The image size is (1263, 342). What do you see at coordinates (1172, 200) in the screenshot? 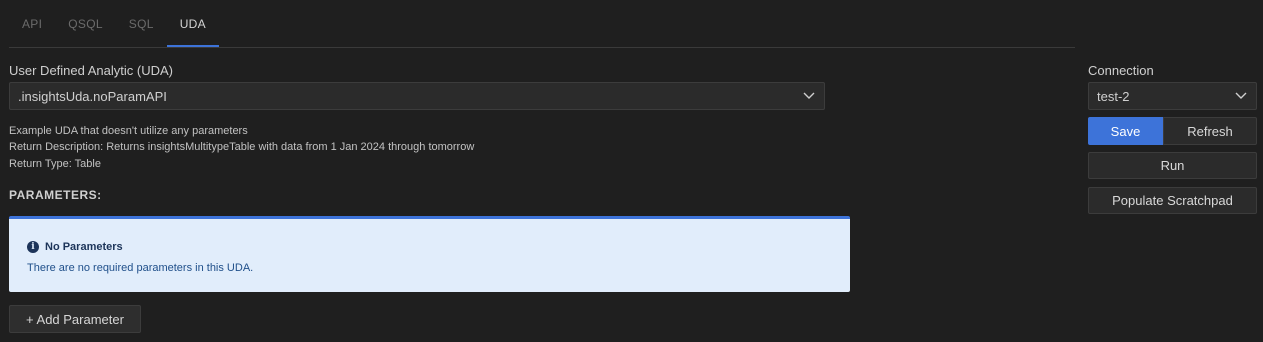
I see `populate-scratchpad-button: Populate Scratchpad` at bounding box center [1172, 200].